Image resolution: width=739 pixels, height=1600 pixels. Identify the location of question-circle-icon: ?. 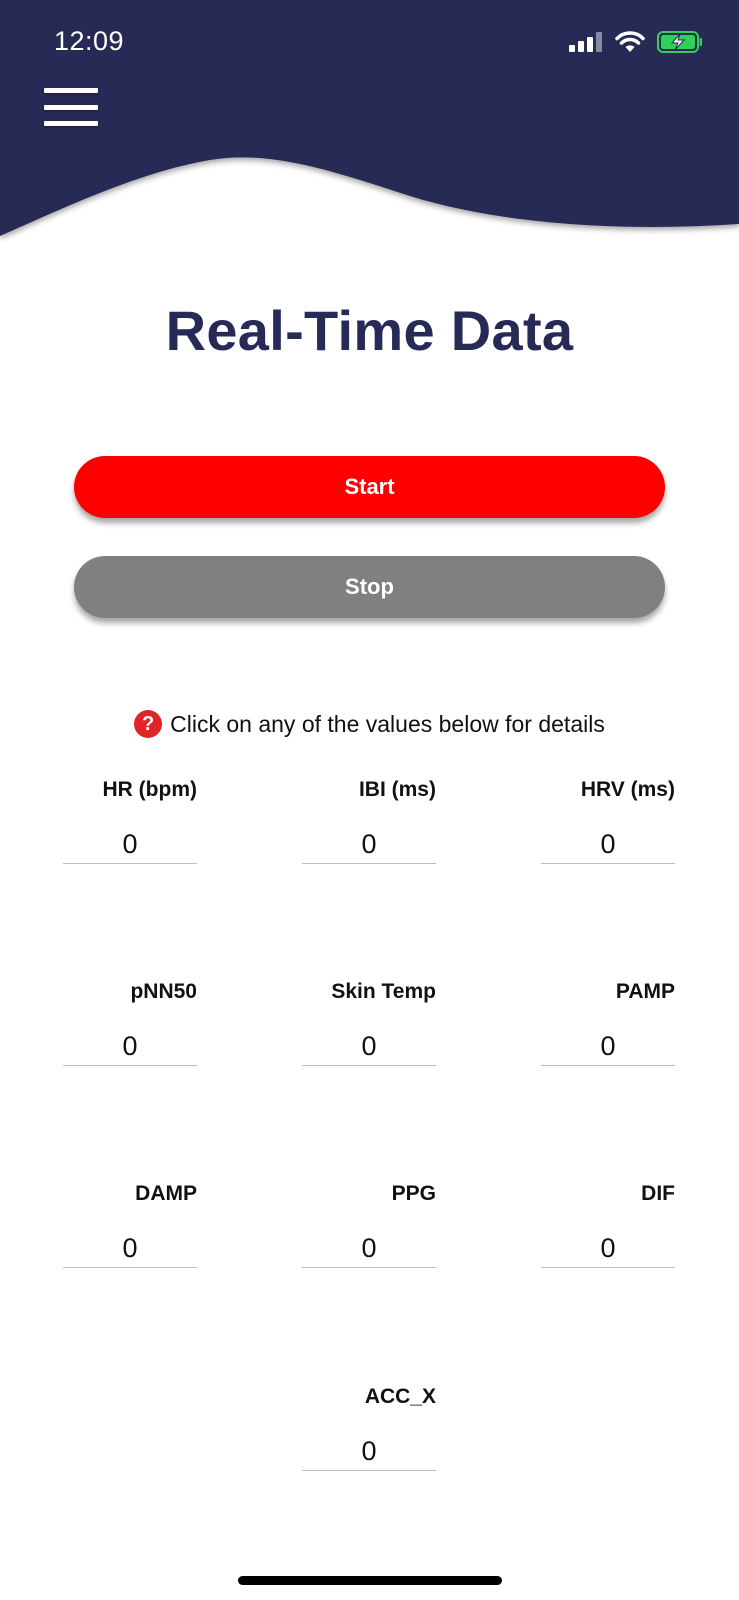
(148, 724).